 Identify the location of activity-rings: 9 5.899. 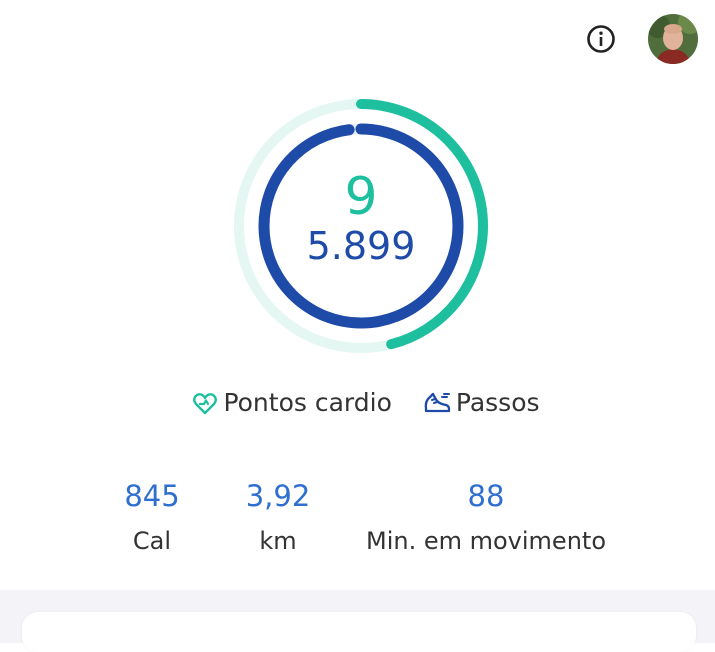
(361, 226).